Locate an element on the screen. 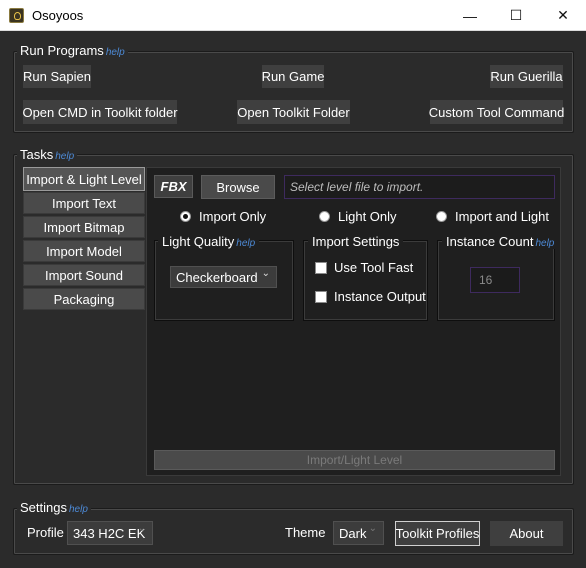 Image resolution: width=586 pixels, height=568 pixels. light-quality-select: Checkerboard ⌄ is located at coordinates (223, 277).